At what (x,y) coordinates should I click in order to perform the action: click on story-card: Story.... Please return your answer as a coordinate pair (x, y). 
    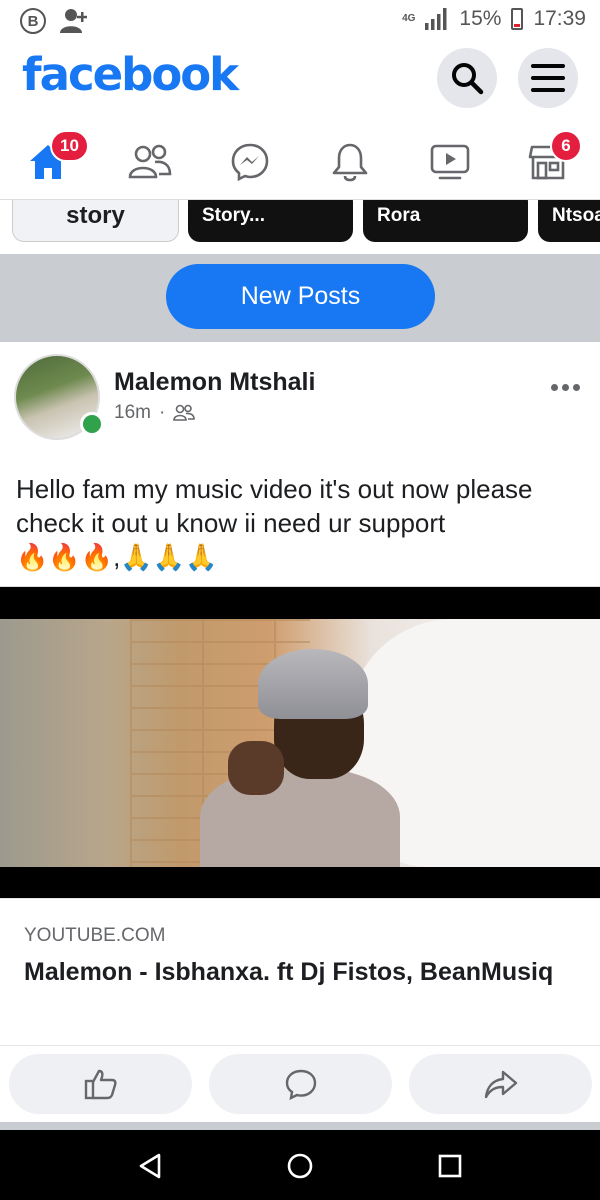
    Looking at the image, I should click on (270, 221).